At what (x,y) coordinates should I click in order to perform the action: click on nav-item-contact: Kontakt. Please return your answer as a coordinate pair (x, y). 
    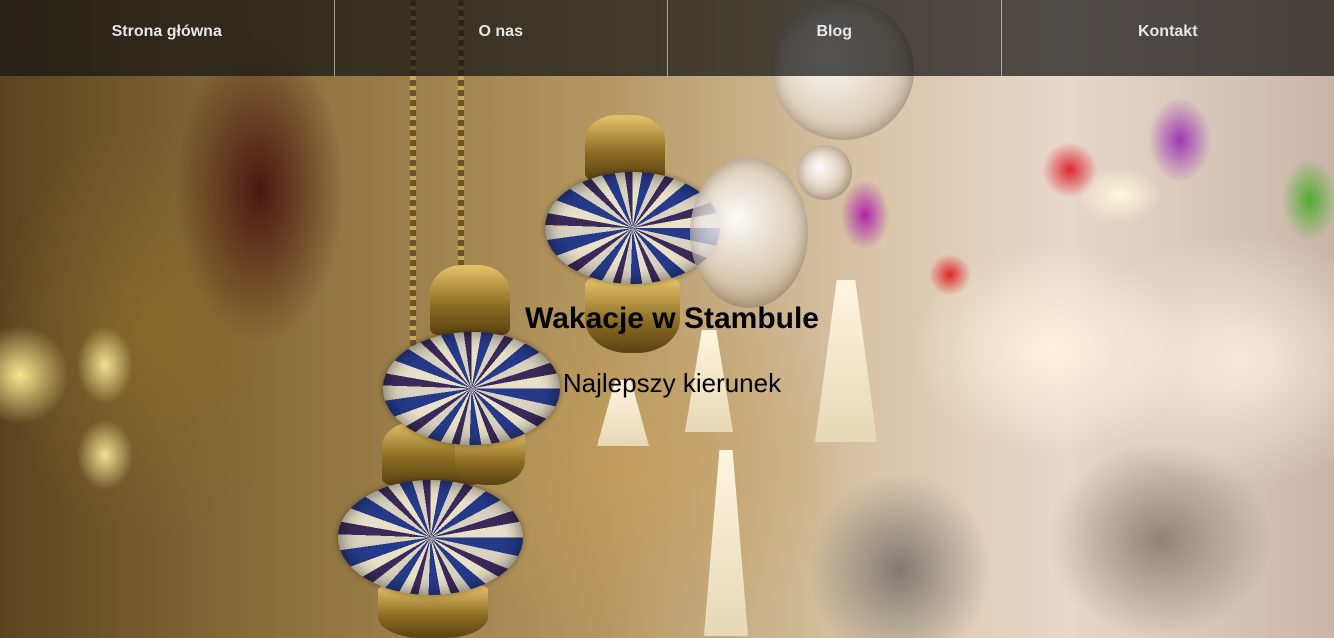
    Looking at the image, I should click on (1167, 38).